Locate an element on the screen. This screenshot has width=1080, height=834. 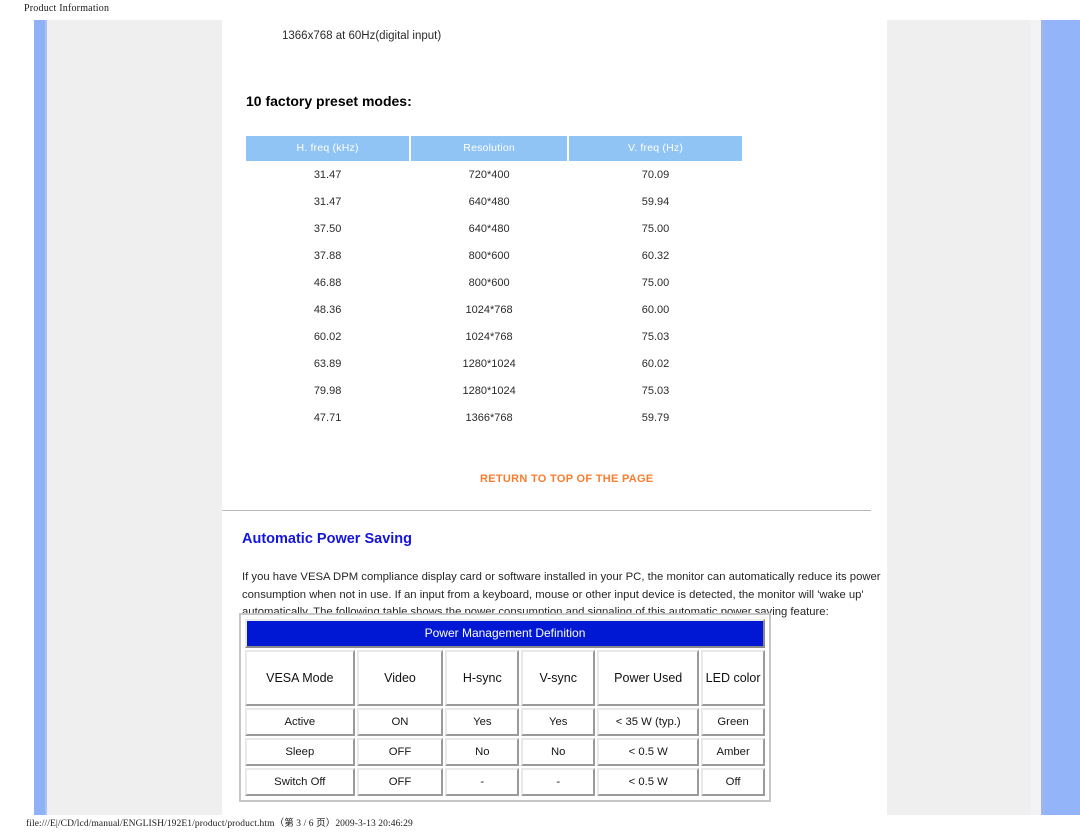
table-row: 60.02 1024*768 75.03 is located at coordinates (494, 336).